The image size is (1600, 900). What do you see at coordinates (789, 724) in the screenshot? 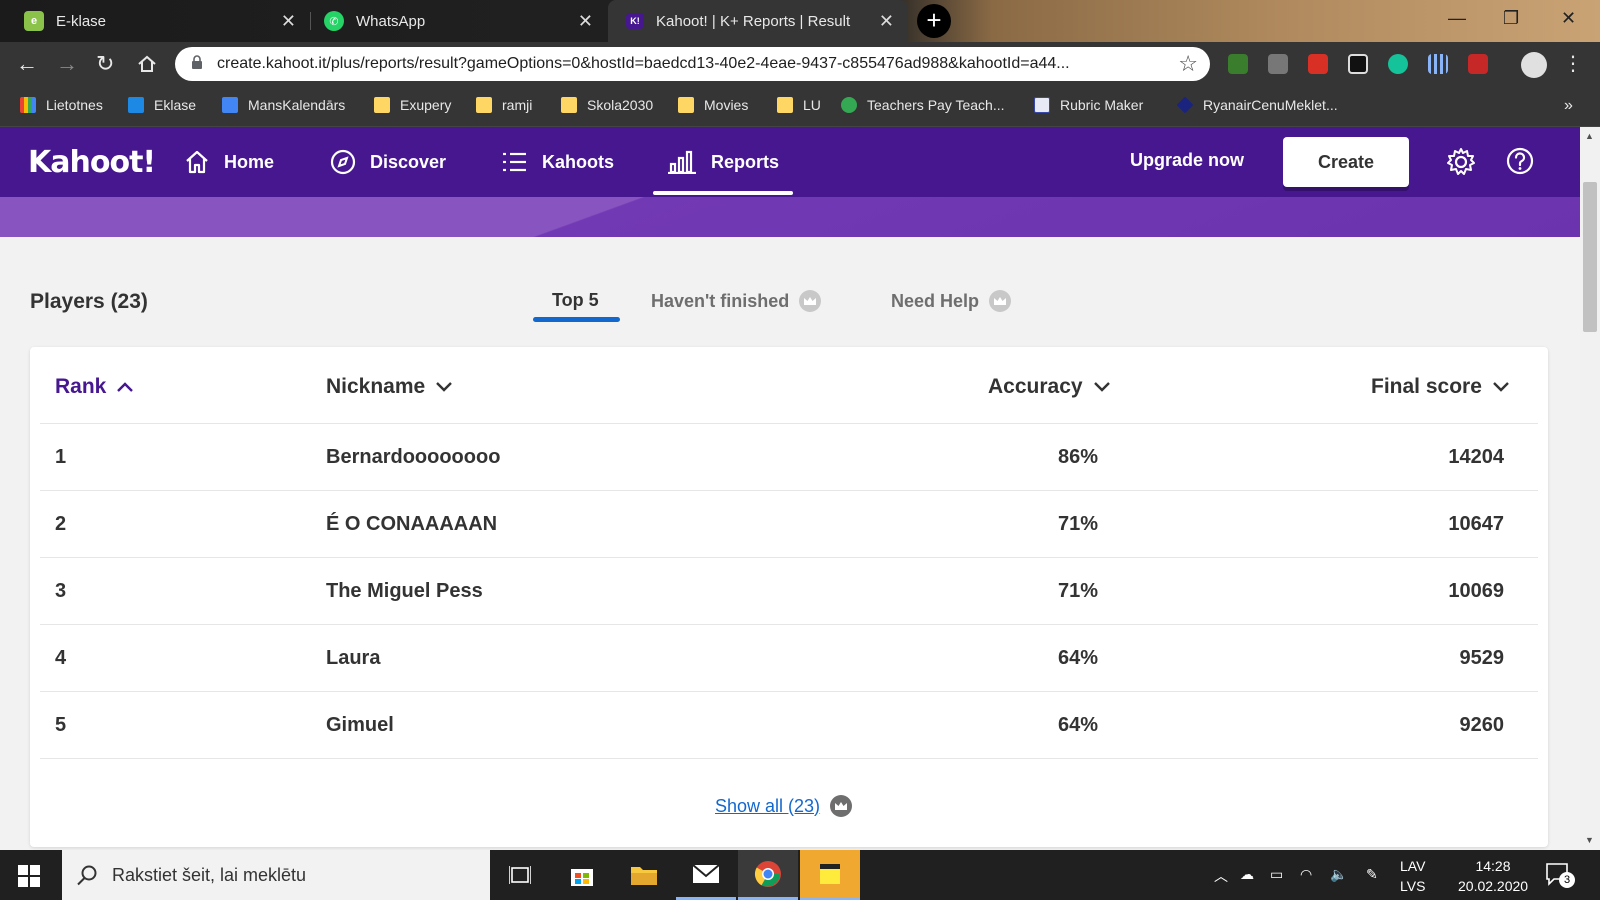
I see `table-row: 5 Gimuel 64% 9260` at bounding box center [789, 724].